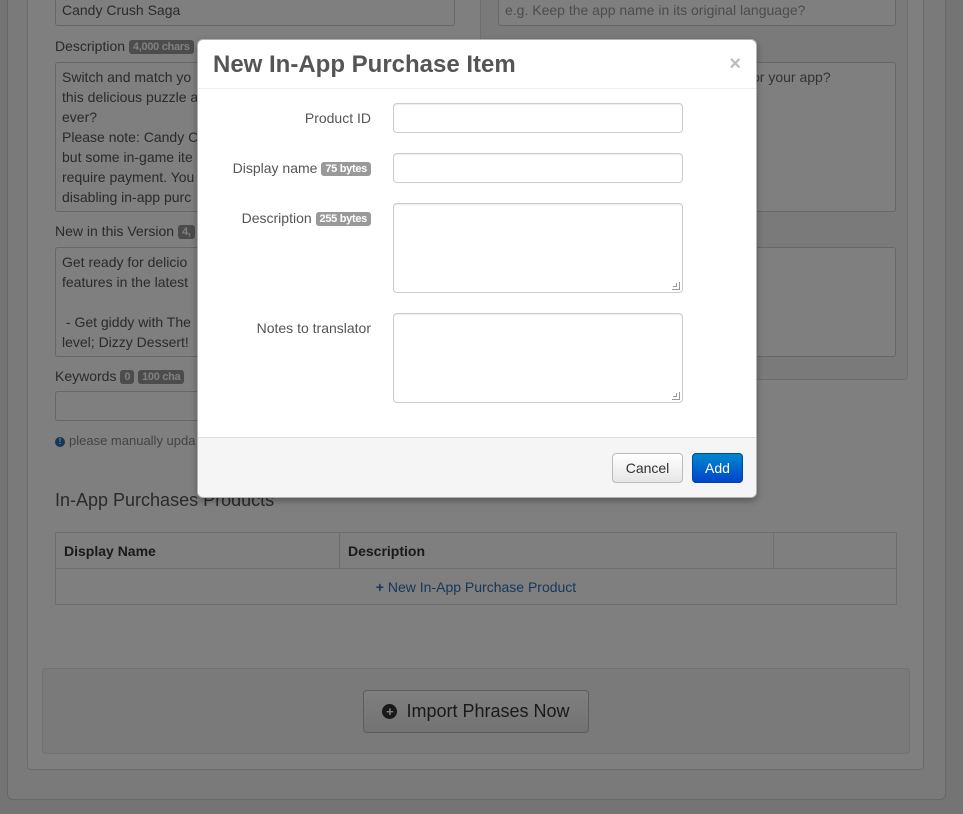 Image resolution: width=963 pixels, height=814 pixels. What do you see at coordinates (735, 64) in the screenshot?
I see `close-icon: ×` at bounding box center [735, 64].